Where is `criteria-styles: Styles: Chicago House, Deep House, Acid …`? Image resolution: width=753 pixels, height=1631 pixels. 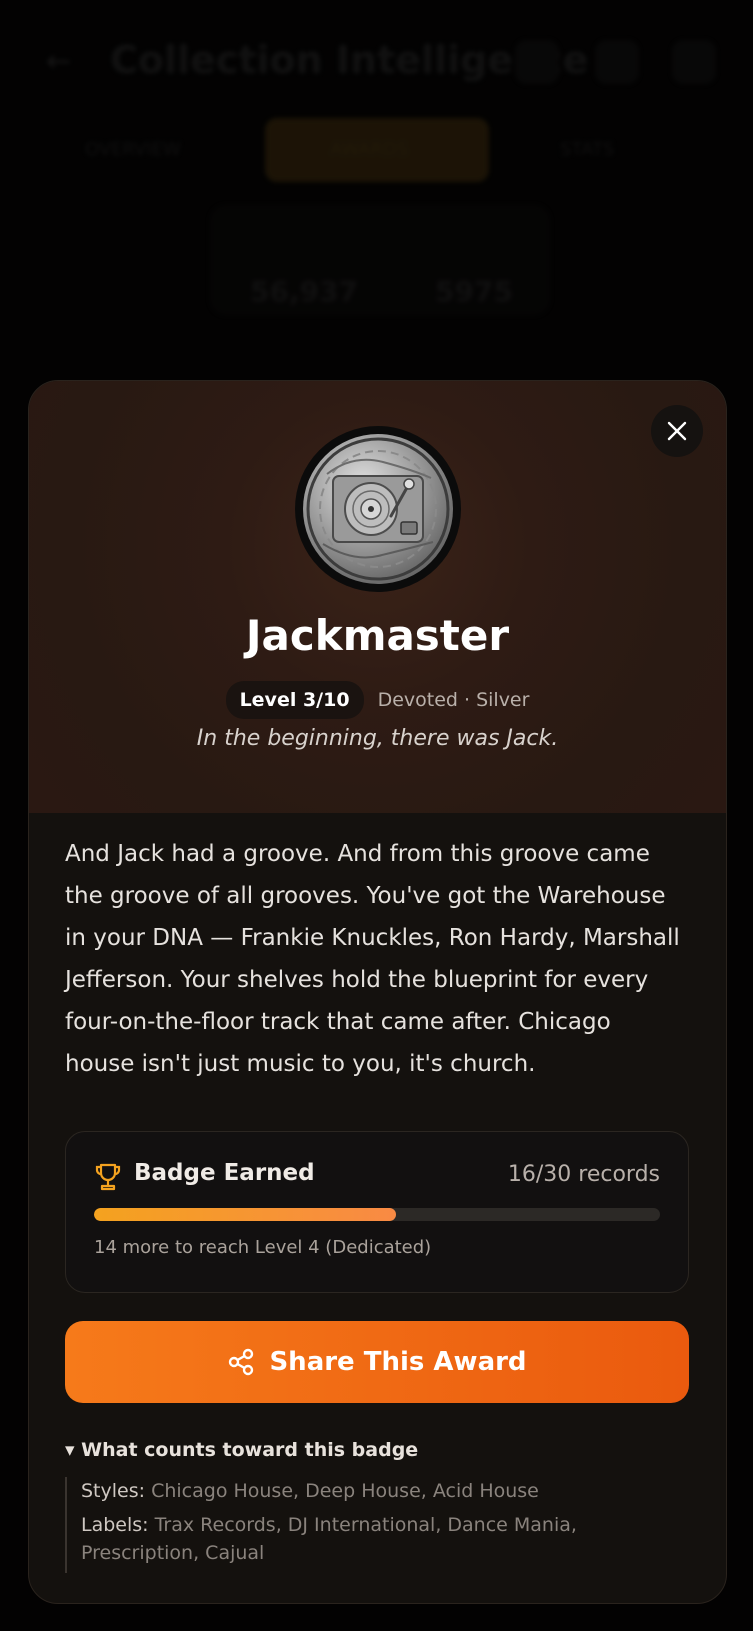
criteria-styles: Styles: Chicago House, Deep House, Acid … is located at coordinates (391, 1491).